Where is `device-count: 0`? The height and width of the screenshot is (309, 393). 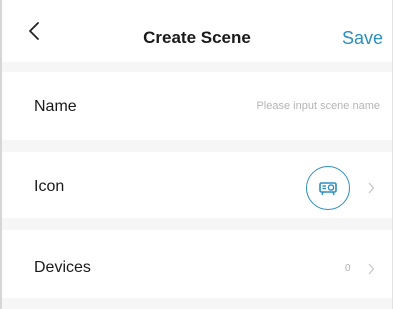 device-count: 0 is located at coordinates (348, 268).